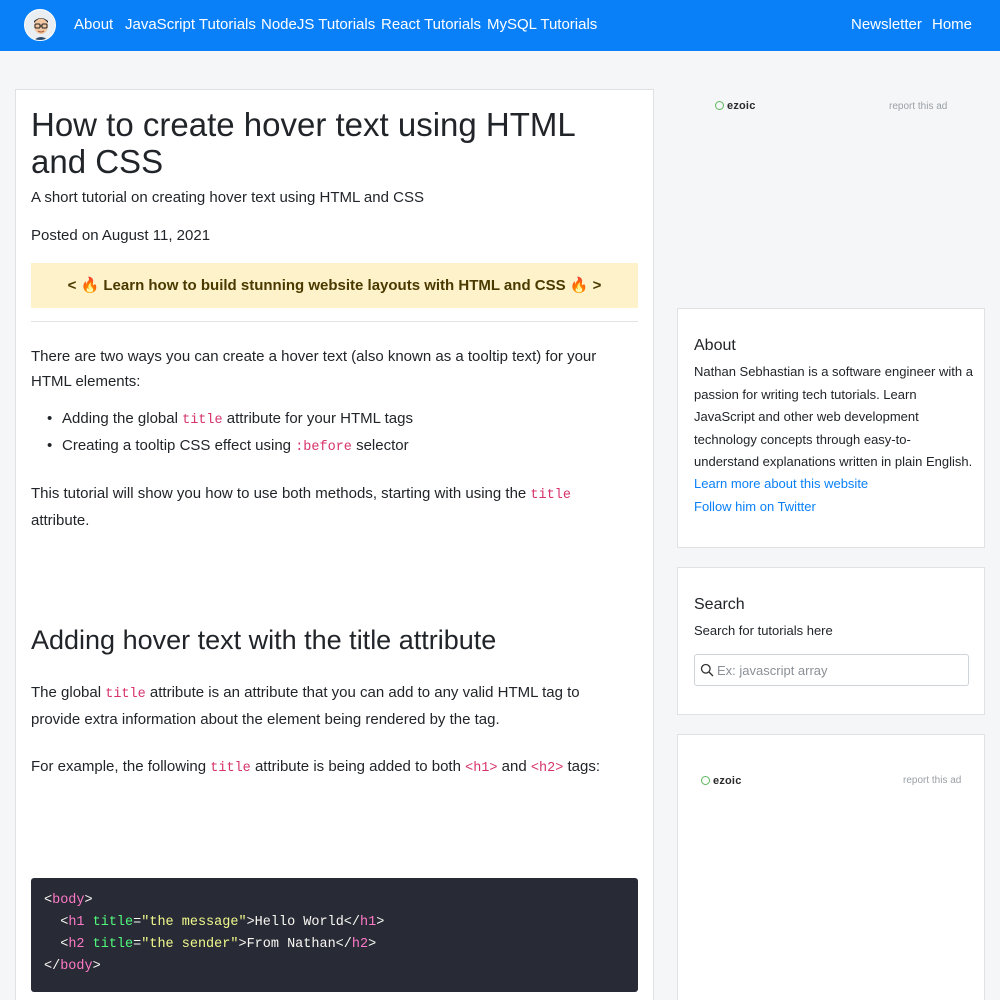 This screenshot has width=1000, height=1000. I want to click on nav-newsletter-link: Newsletter, so click(886, 24).